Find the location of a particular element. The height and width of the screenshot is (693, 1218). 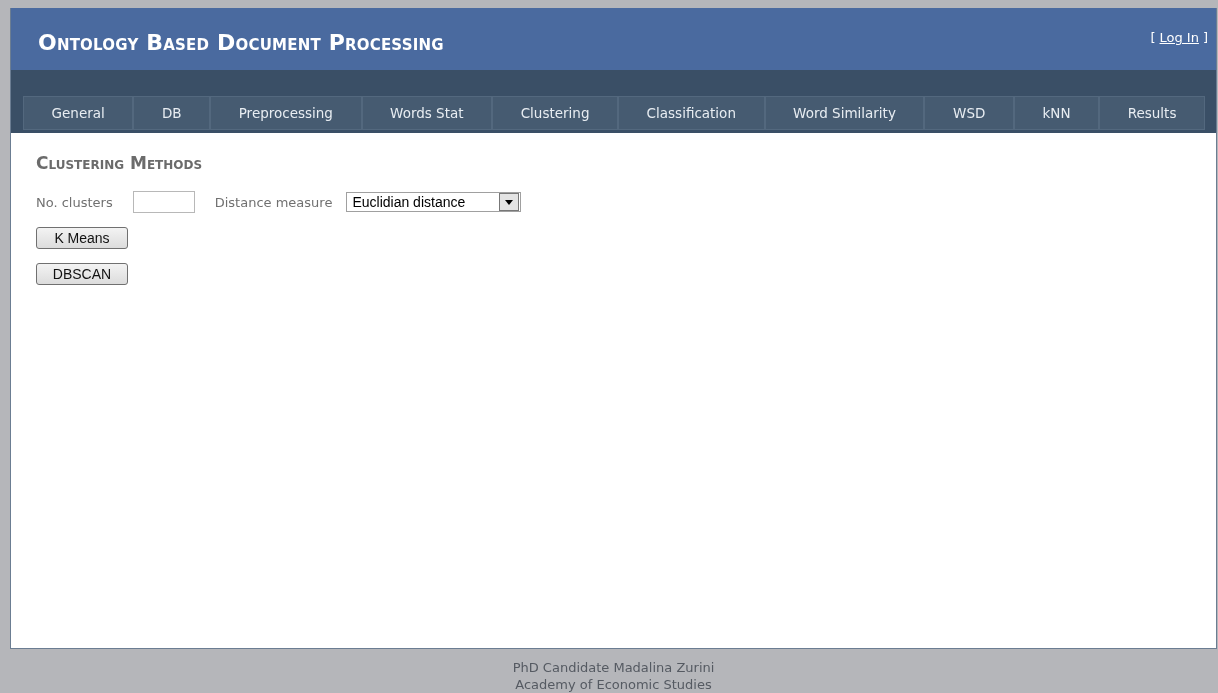

distance-select: Euclidian distance is located at coordinates (434, 202).